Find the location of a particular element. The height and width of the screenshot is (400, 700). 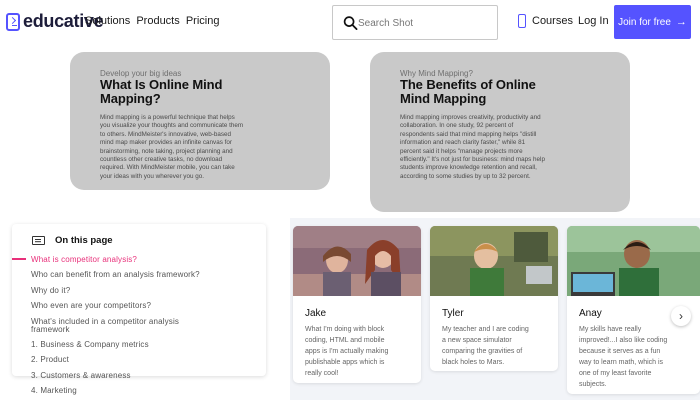

card-body-line: your ideas with you wherever you go. is located at coordinates (152, 176).